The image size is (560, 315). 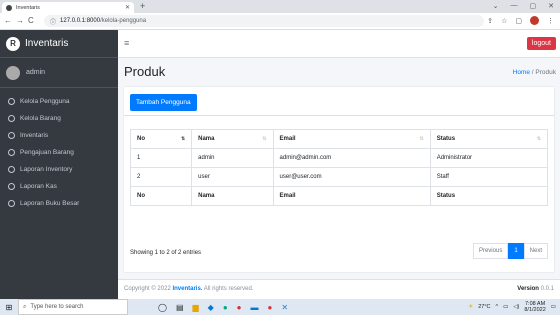 I want to click on table-cell: 1, so click(x=161, y=158).